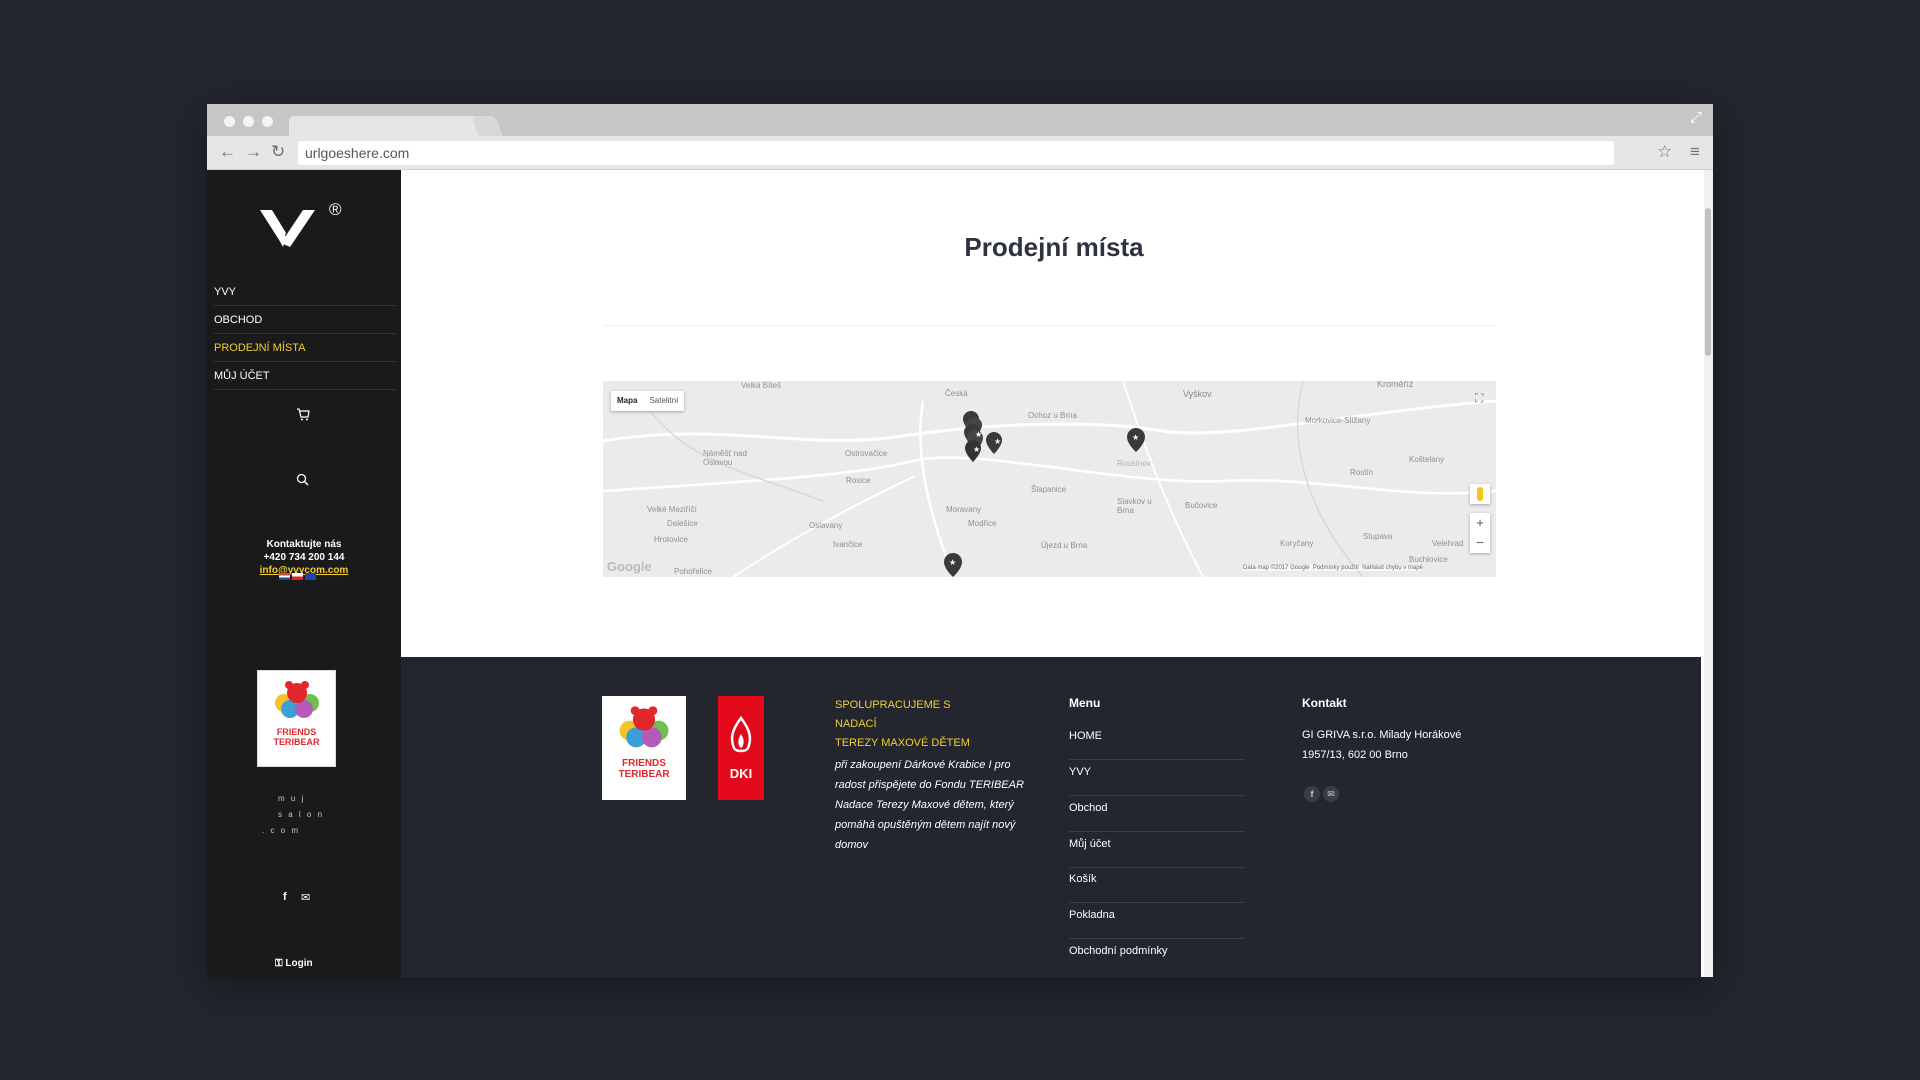  I want to click on flag-hr-icon, so click(284, 576).